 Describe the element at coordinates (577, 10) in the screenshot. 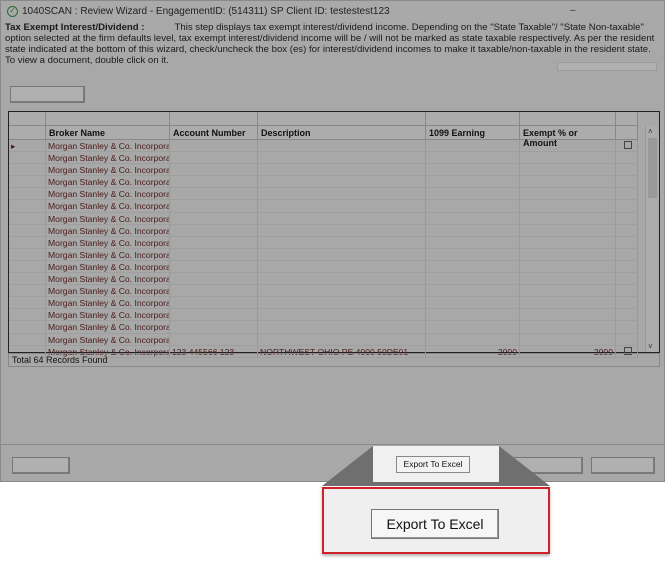

I see `minimize-button: –` at that location.